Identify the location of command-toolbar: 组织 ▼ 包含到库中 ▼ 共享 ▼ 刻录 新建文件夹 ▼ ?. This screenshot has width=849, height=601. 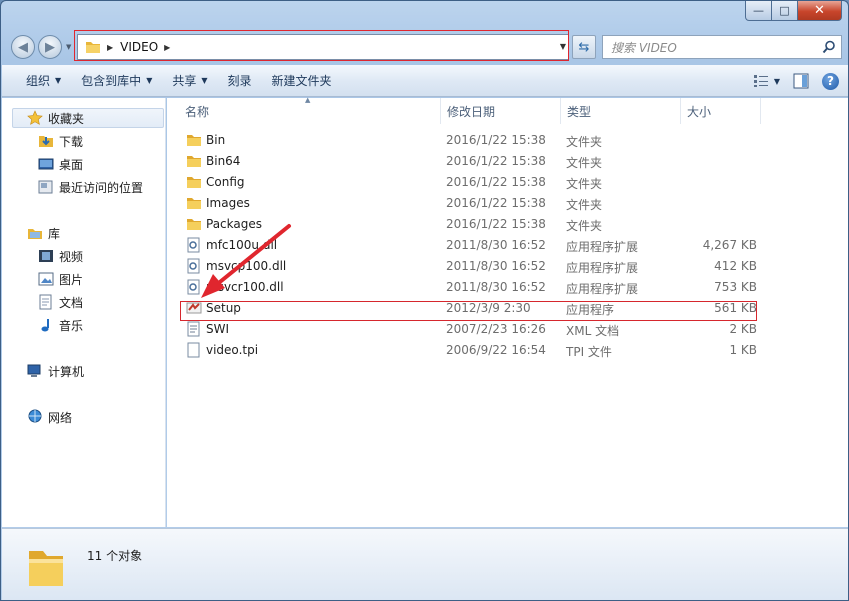
(425, 81).